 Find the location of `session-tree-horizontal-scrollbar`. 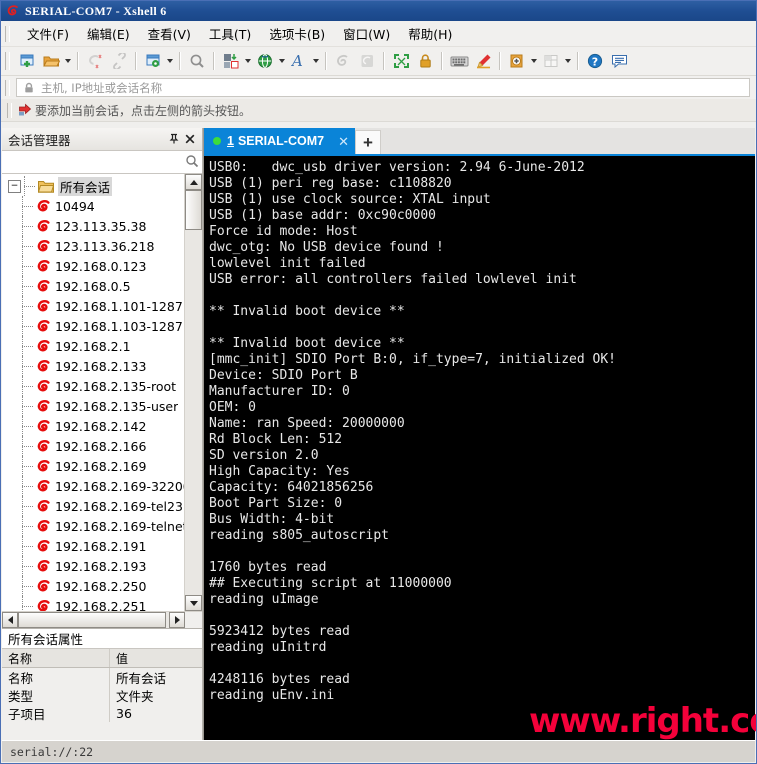

session-tree-horizontal-scrollbar is located at coordinates (102, 619).